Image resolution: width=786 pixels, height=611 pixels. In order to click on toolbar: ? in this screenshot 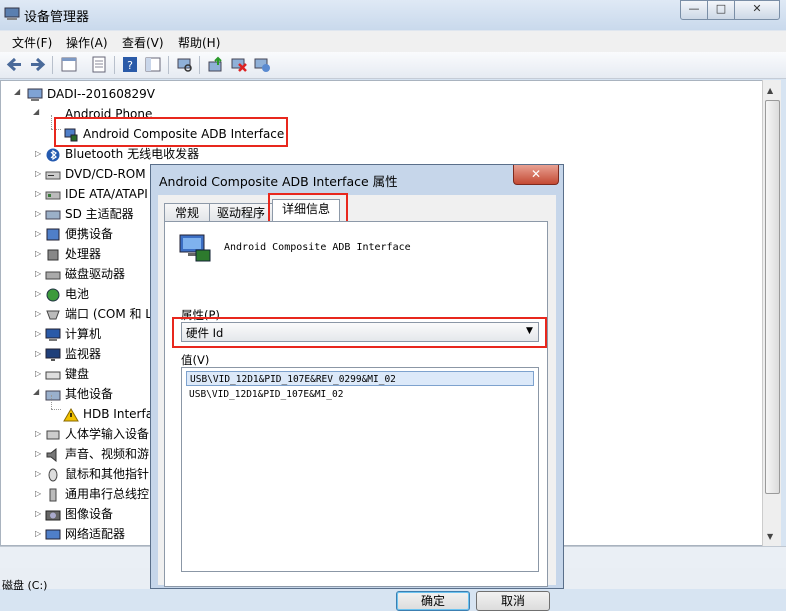, I will do `click(393, 65)`.